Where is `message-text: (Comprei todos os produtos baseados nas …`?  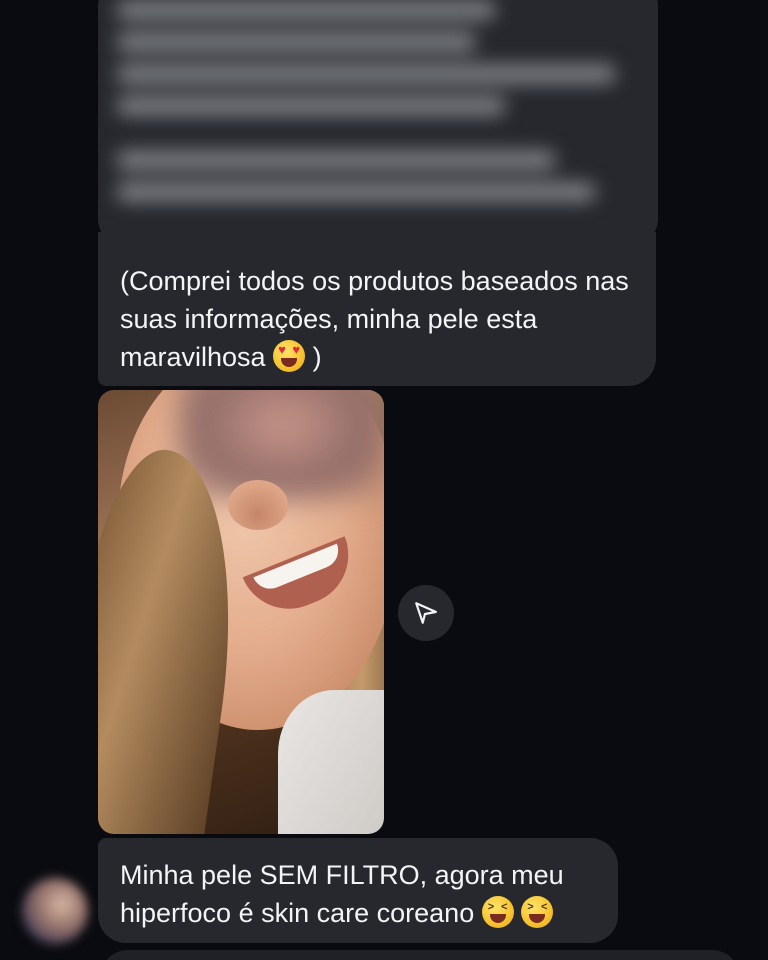
message-text: (Comprei todos os produtos baseados nas … is located at coordinates (374, 319).